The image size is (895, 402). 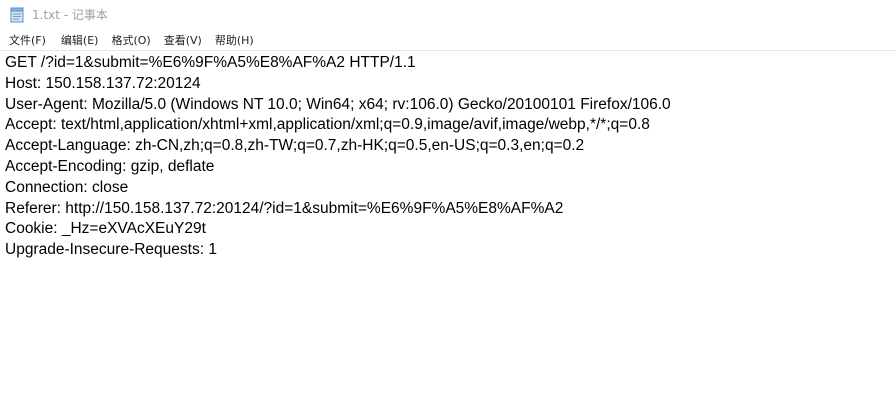 What do you see at coordinates (103, 83) in the screenshot?
I see `text-line: Host: 150.158.137.72:20124` at bounding box center [103, 83].